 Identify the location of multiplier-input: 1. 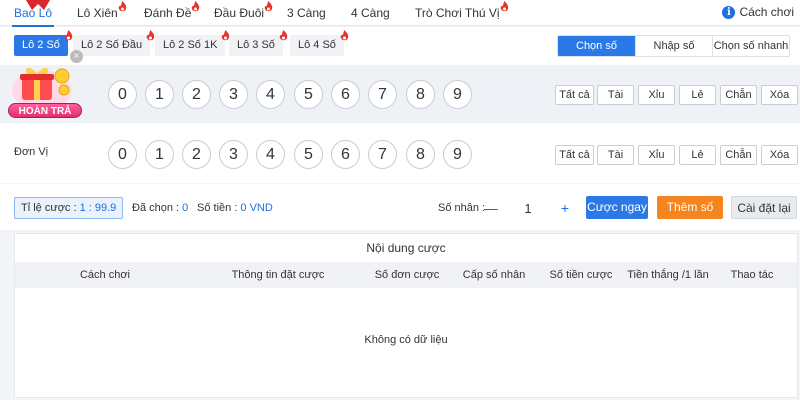
(528, 208).